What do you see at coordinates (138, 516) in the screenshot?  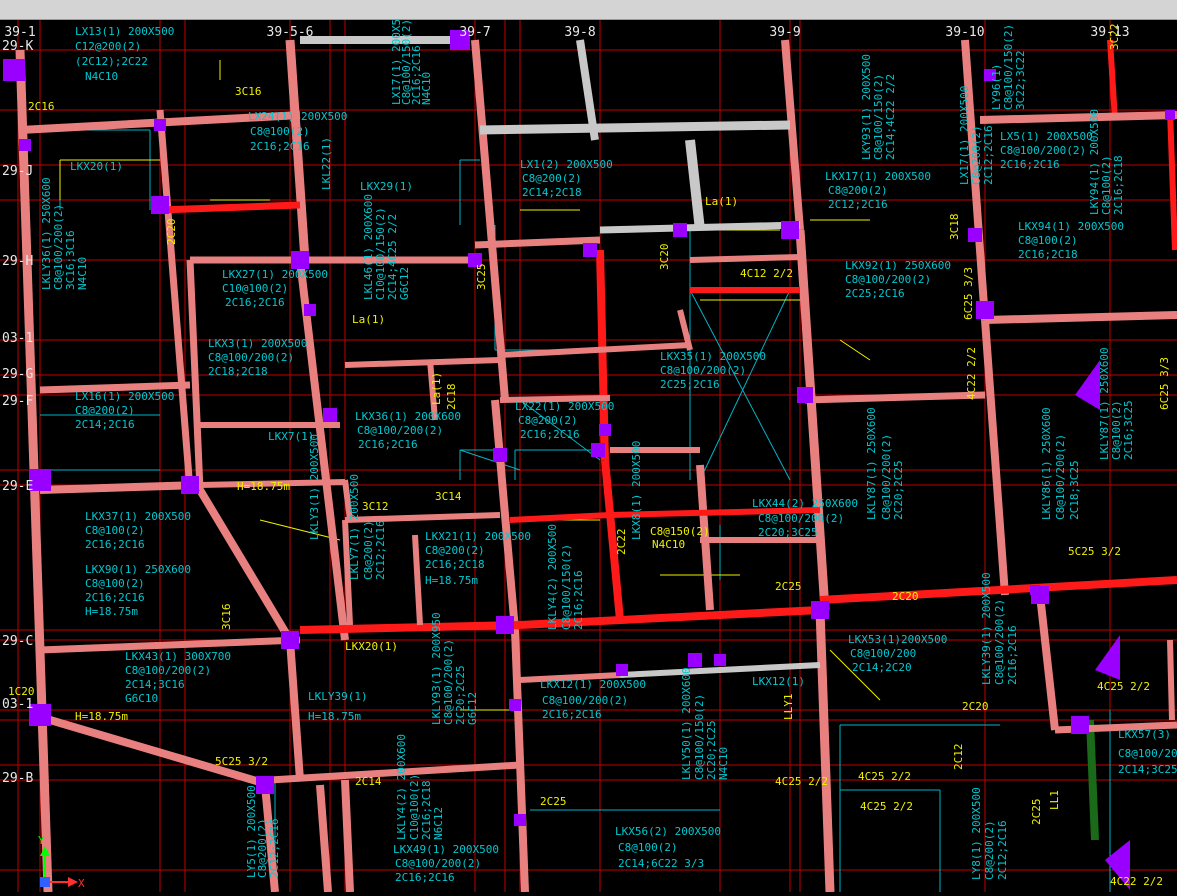 I see `beam-annotation: LKX37(1) 200X500` at bounding box center [138, 516].